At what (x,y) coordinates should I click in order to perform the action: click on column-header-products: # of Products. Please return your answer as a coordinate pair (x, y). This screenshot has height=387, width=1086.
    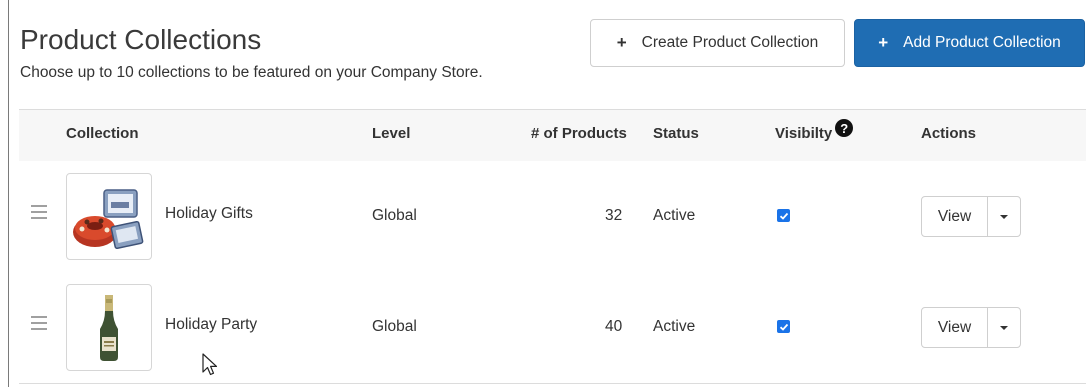
    Looking at the image, I should click on (579, 133).